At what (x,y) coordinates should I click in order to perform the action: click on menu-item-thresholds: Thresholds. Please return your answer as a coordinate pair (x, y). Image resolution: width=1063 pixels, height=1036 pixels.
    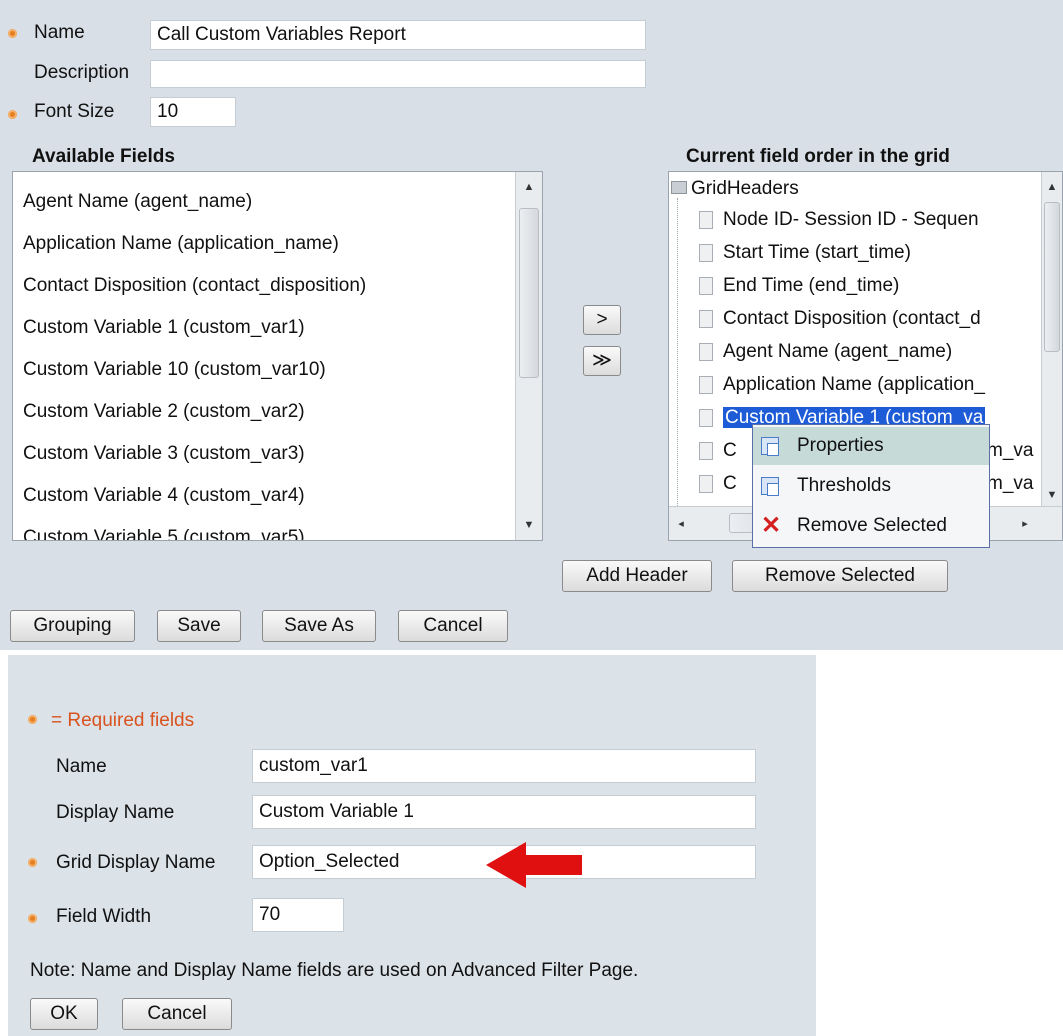
    Looking at the image, I should click on (871, 486).